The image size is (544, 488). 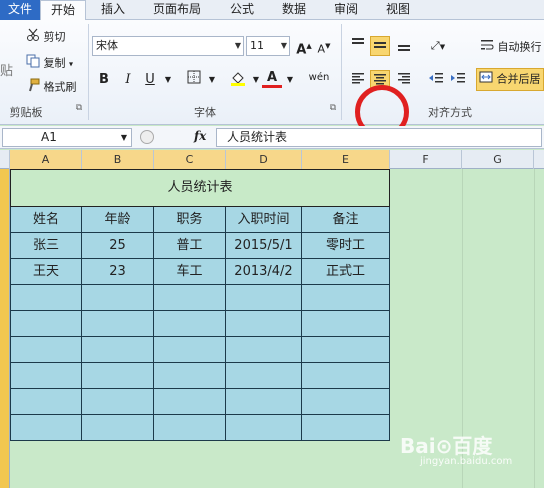 I want to click on clipboard-launcher-icon: ⧉, so click(x=79, y=109).